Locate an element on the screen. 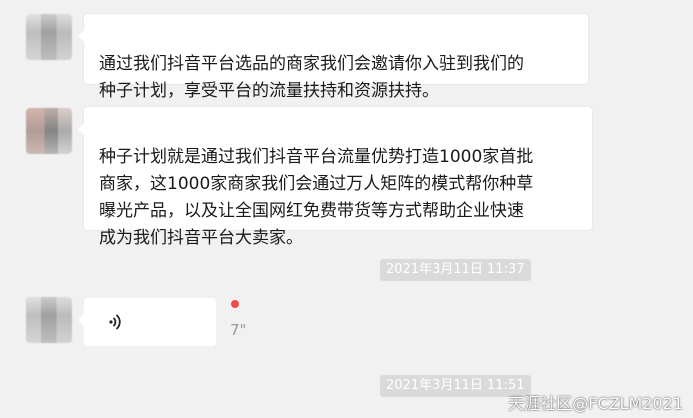 The width and height of the screenshot is (693, 418). watermark: 天涯社区@FCZLM2021 is located at coordinates (595, 403).